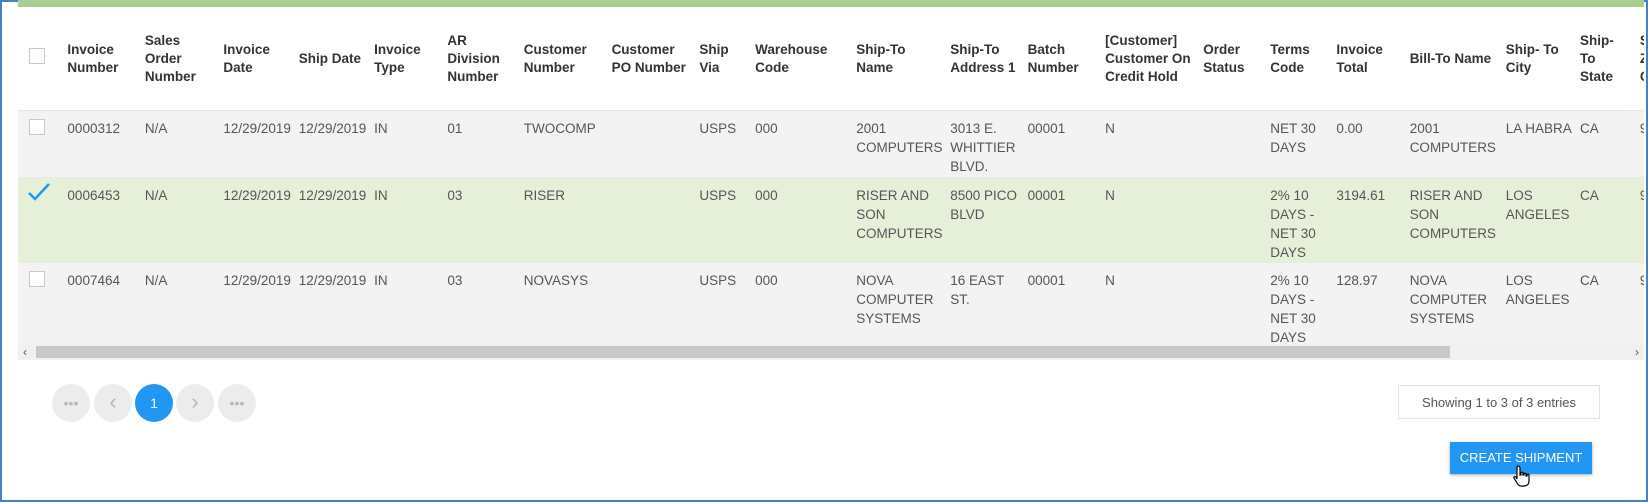 This screenshot has width=1648, height=502. Describe the element at coordinates (102, 144) in the screenshot. I see `cell-inv: 0000312` at that location.